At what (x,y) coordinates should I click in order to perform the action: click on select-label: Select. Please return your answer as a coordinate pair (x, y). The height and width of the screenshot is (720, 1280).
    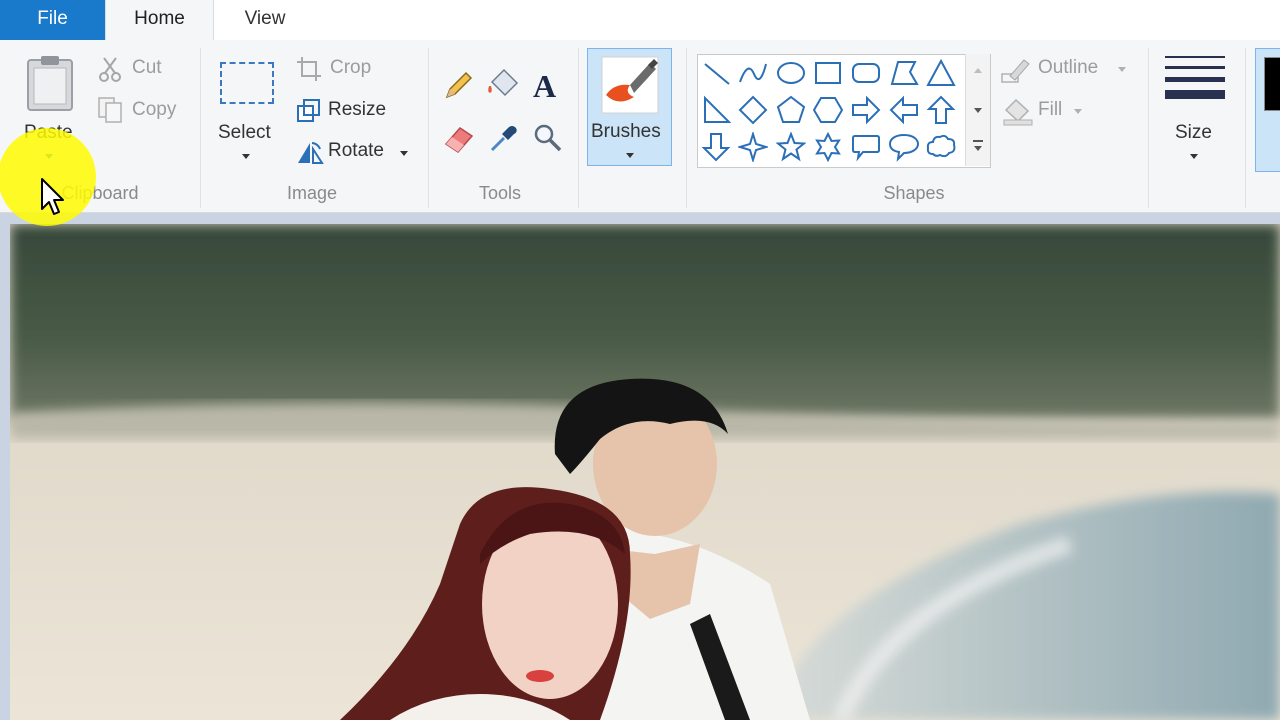
    Looking at the image, I should click on (244, 132).